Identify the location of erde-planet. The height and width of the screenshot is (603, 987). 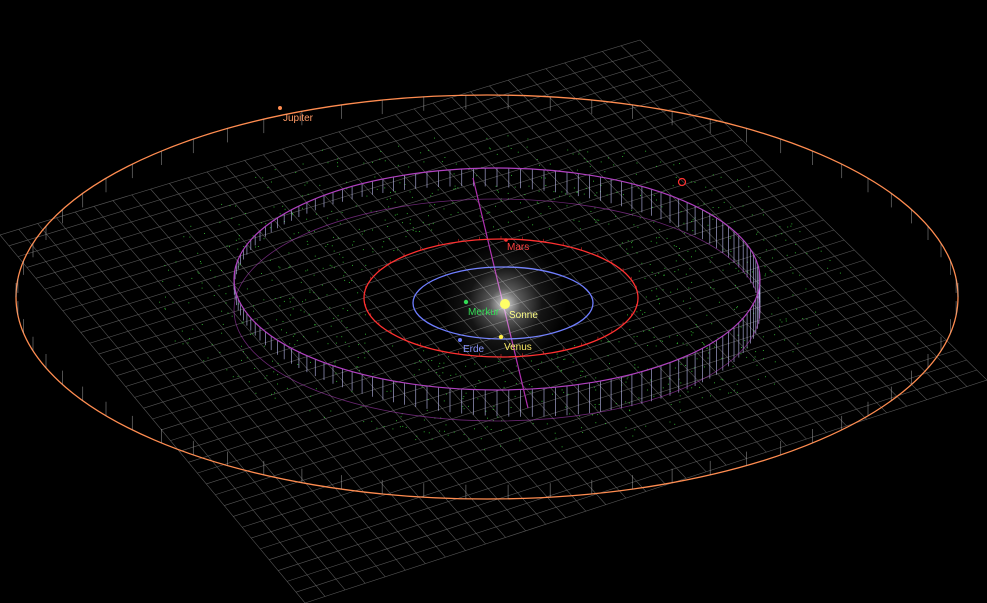
(460, 340).